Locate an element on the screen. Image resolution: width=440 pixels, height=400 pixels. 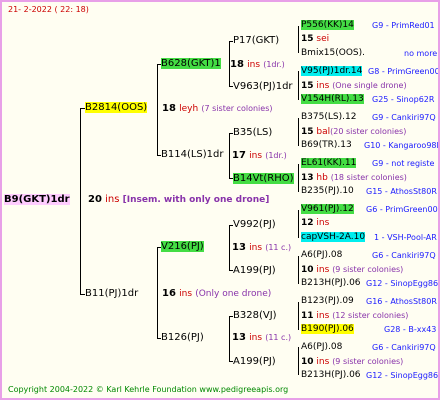
gen3-b2-name: B14Vt(RHO) is located at coordinates (263, 178).